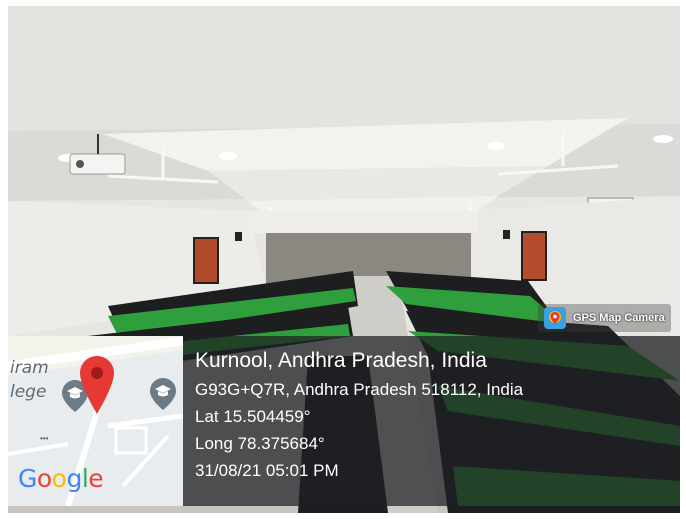 The image size is (686, 519). Describe the element at coordinates (267, 470) in the screenshot. I see `timestamp: 31/08/21 05:01 PM` at that location.